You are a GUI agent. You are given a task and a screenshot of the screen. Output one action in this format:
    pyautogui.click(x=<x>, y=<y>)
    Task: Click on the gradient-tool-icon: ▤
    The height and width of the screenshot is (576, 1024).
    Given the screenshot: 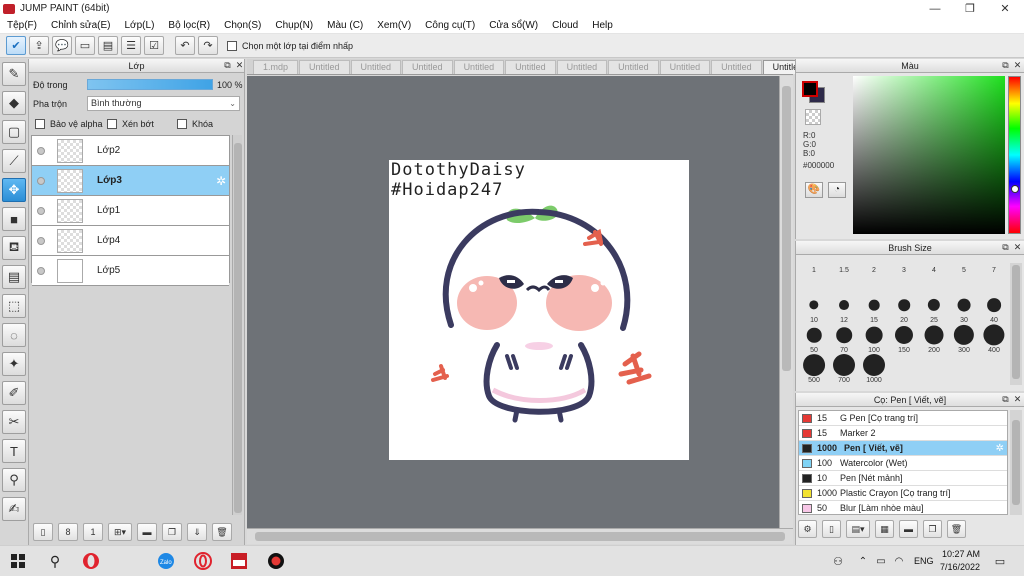 What is the action you would take?
    pyautogui.click(x=14, y=277)
    